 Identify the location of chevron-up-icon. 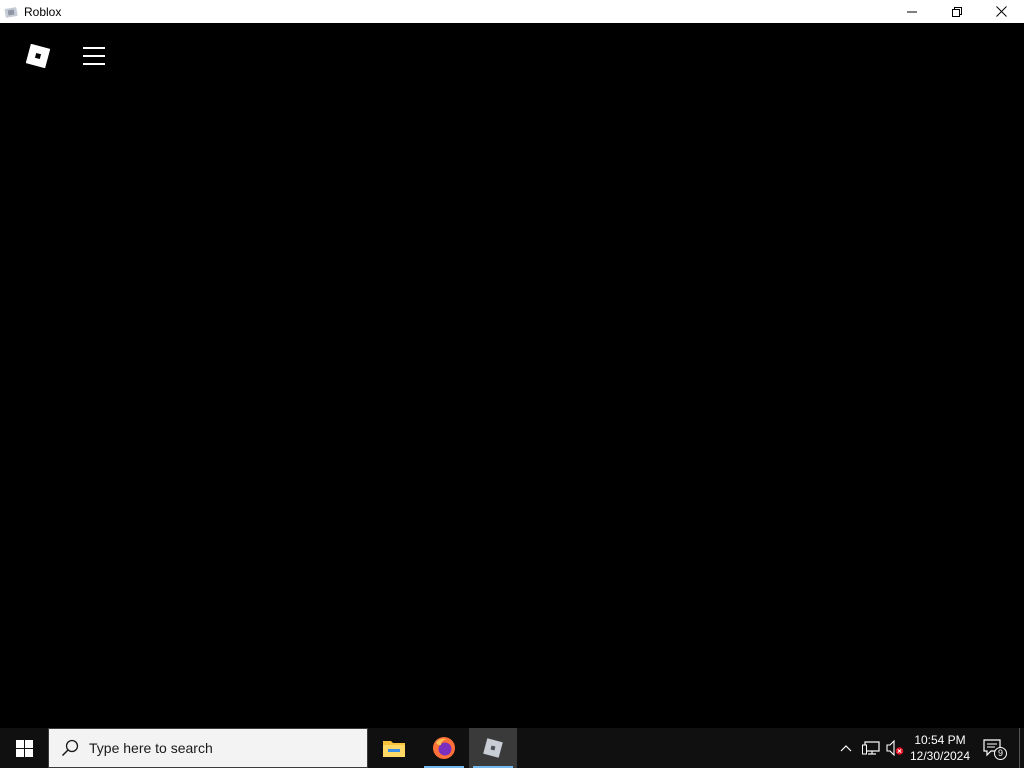
(846, 748).